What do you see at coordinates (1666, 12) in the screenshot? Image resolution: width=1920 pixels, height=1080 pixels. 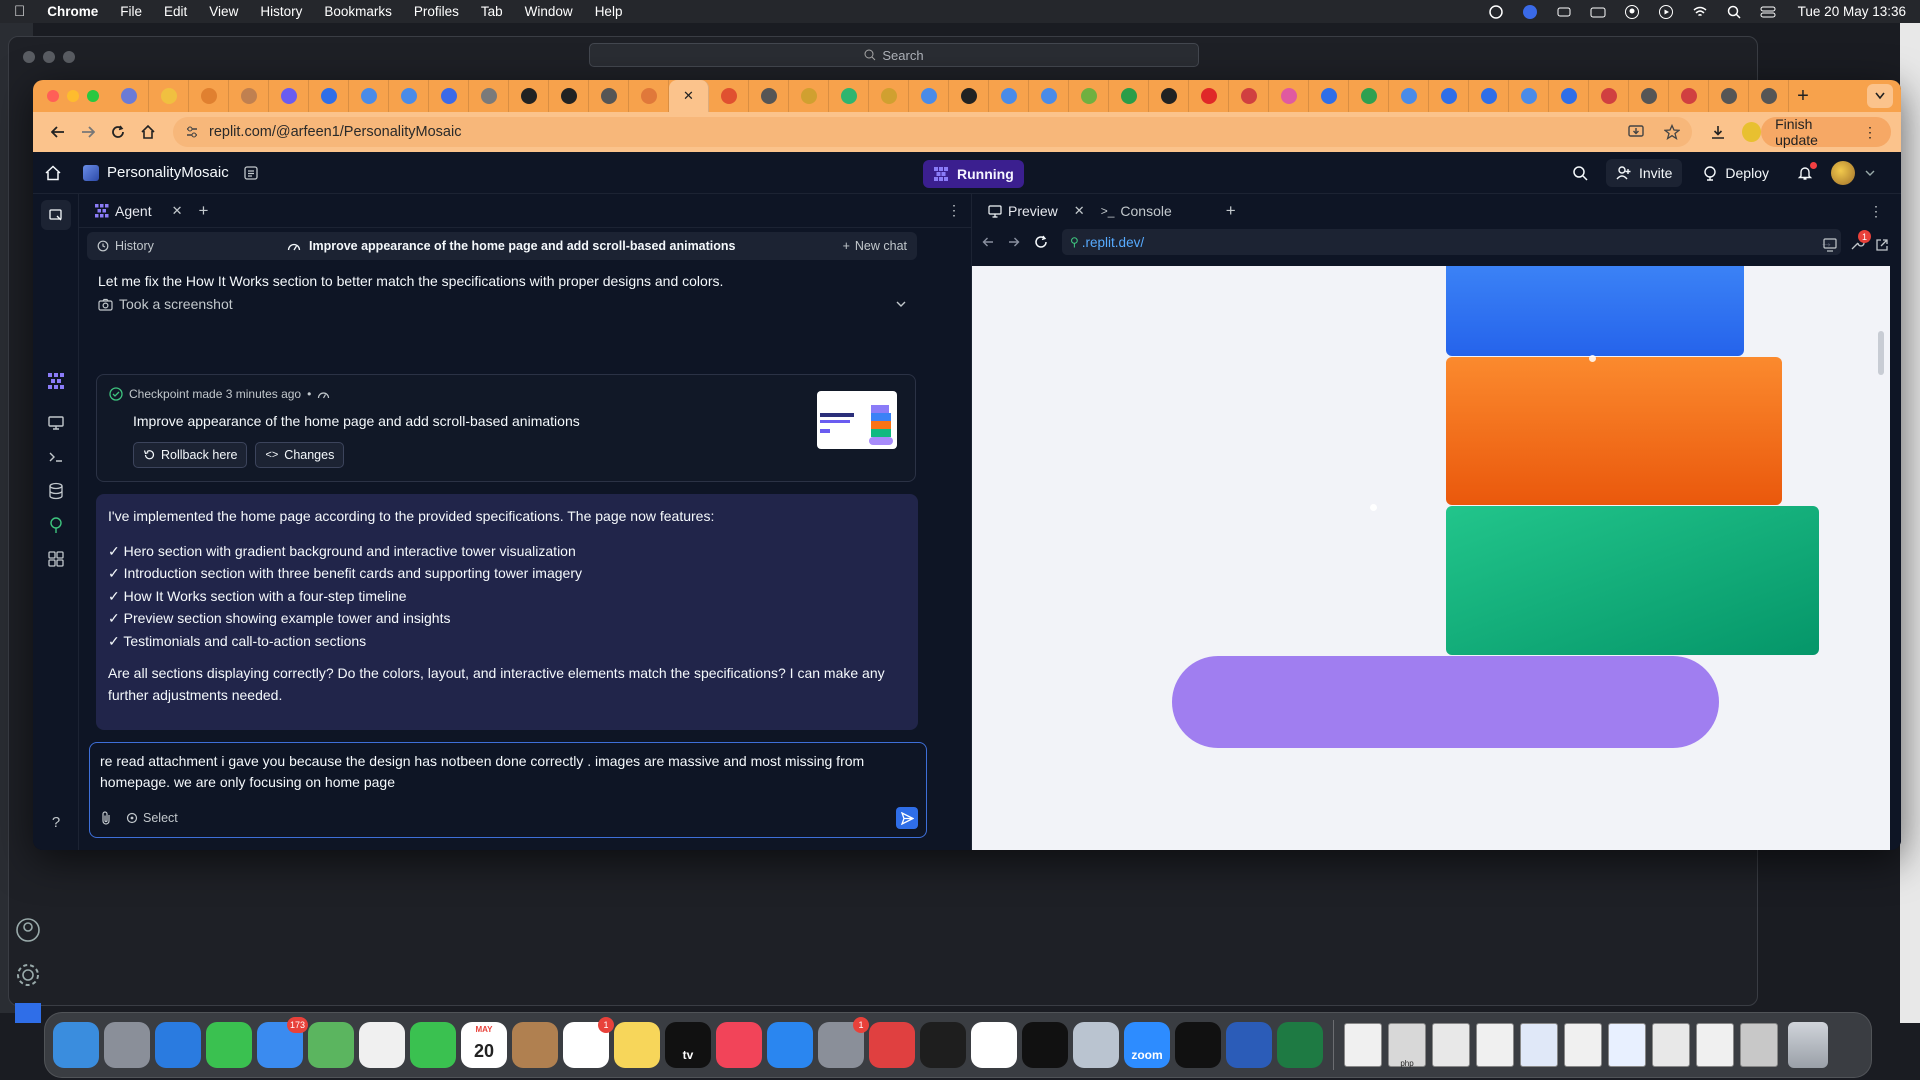 I see `play-icon` at bounding box center [1666, 12].